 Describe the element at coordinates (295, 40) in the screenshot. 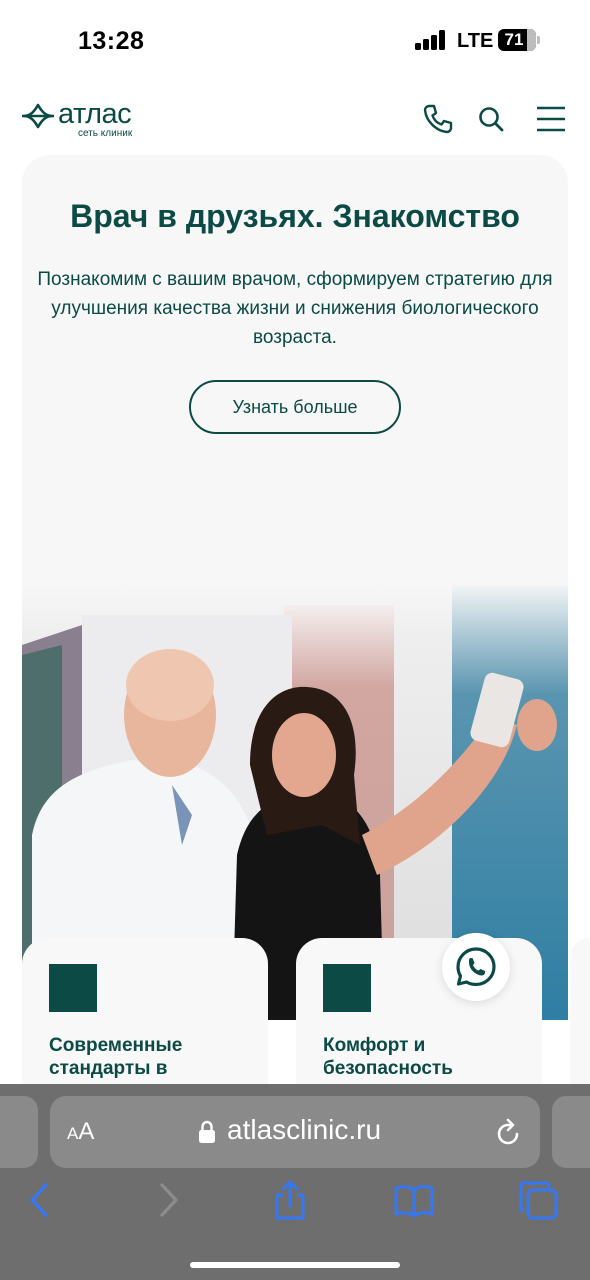

I see `status-bar: 13:28 LTE 71` at that location.